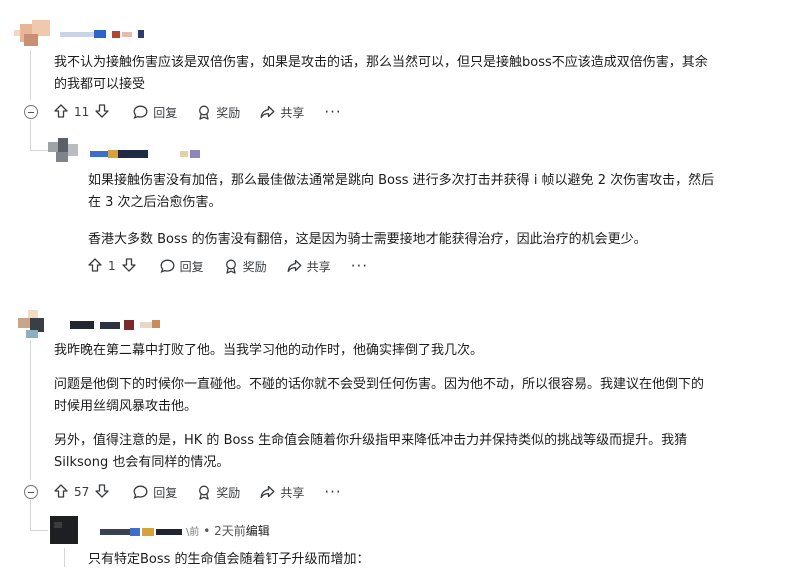  I want to click on vote-count: 11, so click(82, 112).